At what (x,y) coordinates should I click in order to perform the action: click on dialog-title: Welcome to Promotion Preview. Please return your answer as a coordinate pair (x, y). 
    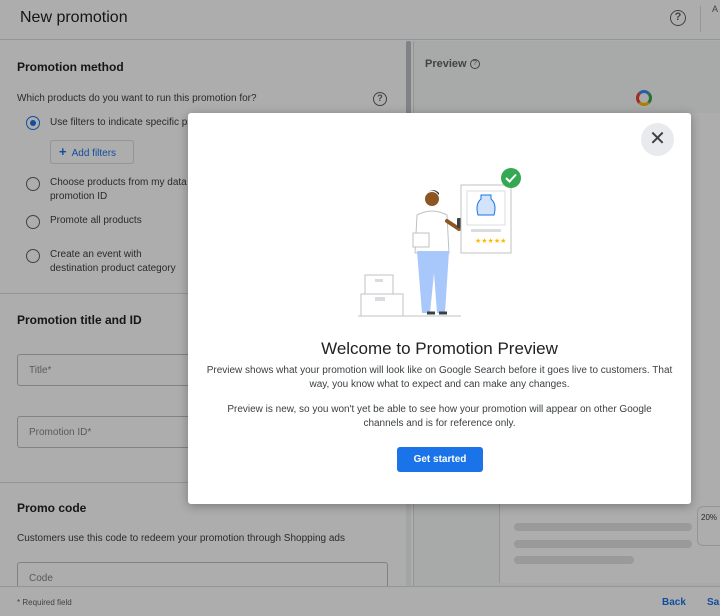
    Looking at the image, I should click on (439, 348).